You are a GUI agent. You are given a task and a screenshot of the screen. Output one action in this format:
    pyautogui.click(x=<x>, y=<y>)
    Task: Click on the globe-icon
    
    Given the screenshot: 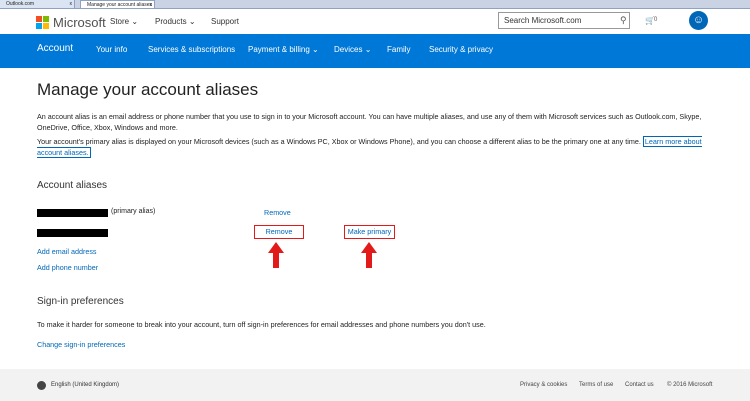 What is the action you would take?
    pyautogui.click(x=41, y=385)
    